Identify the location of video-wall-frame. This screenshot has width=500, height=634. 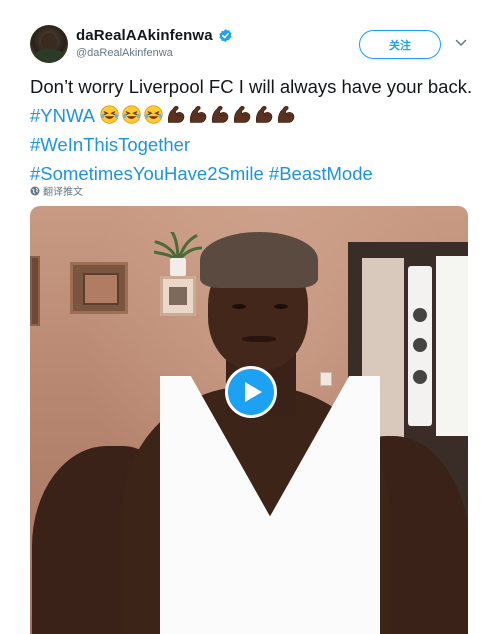
(35, 291).